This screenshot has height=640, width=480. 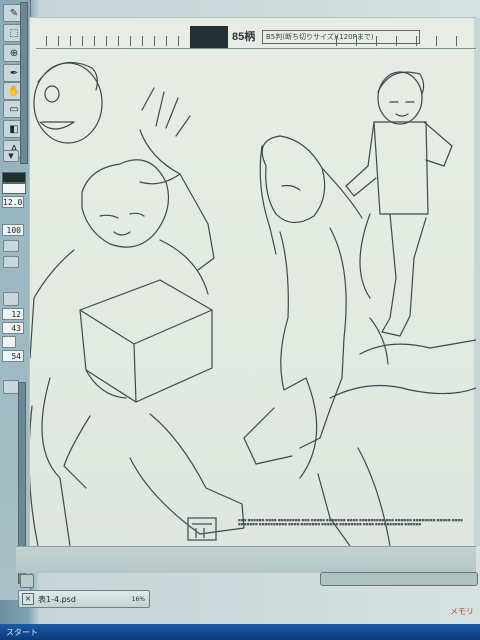 What do you see at coordinates (9, 342) in the screenshot?
I see `param-field-checkbox` at bounding box center [9, 342].